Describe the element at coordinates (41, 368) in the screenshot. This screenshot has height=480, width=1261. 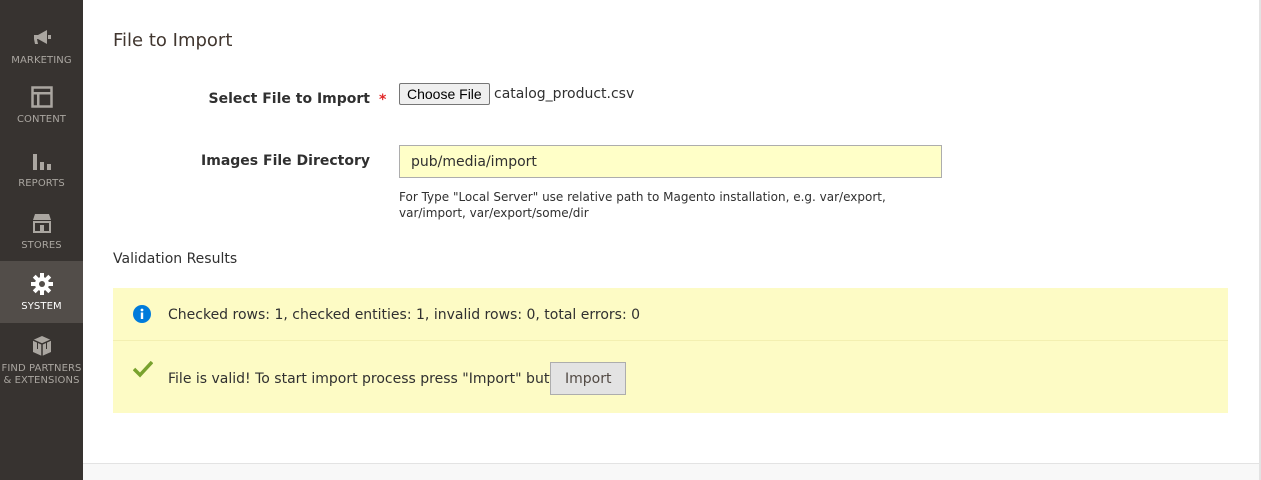
I see `sidebar-item-label-line1: FIND PARTNERS` at that location.